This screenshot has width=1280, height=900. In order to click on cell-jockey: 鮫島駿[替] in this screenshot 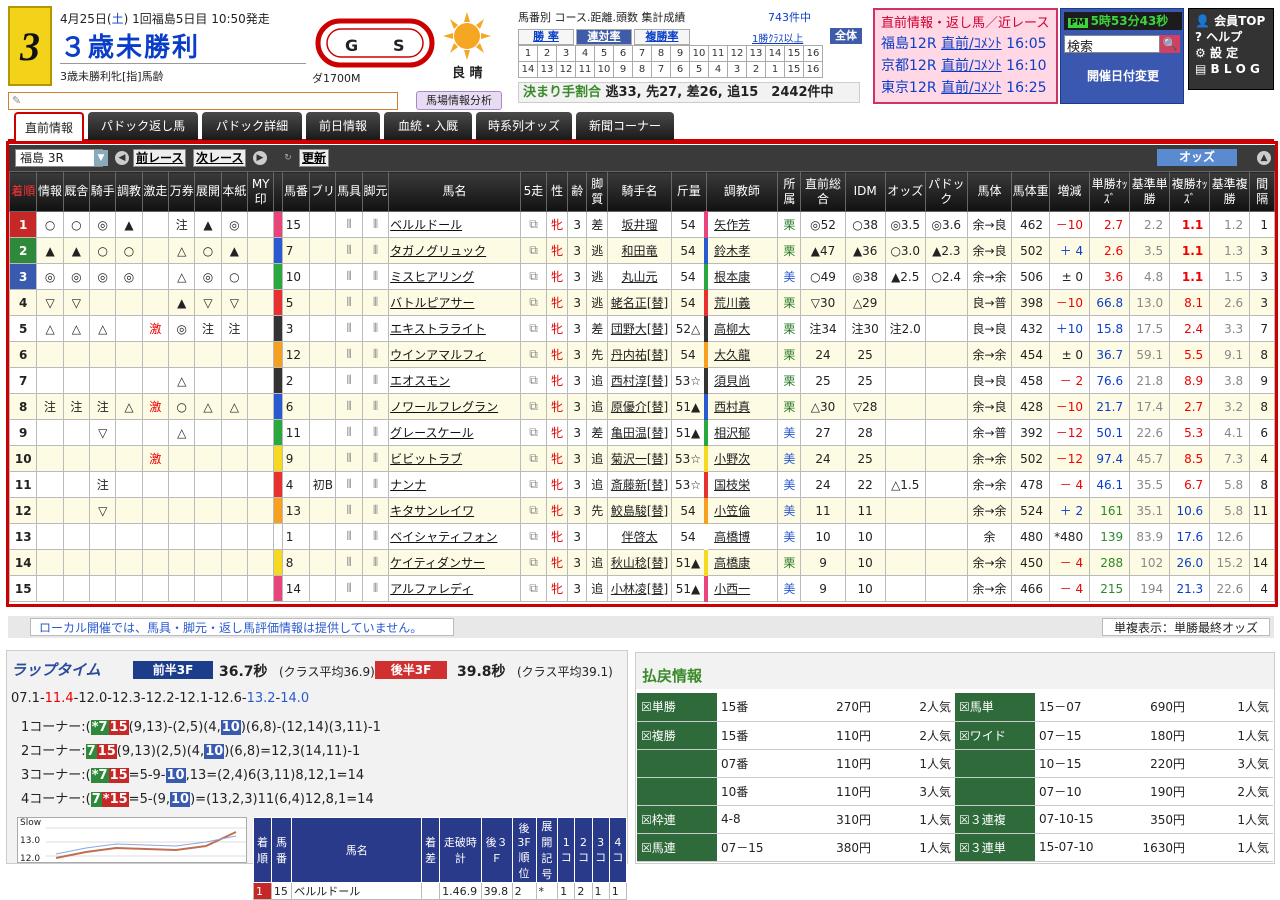, I will do `click(639, 510)`.